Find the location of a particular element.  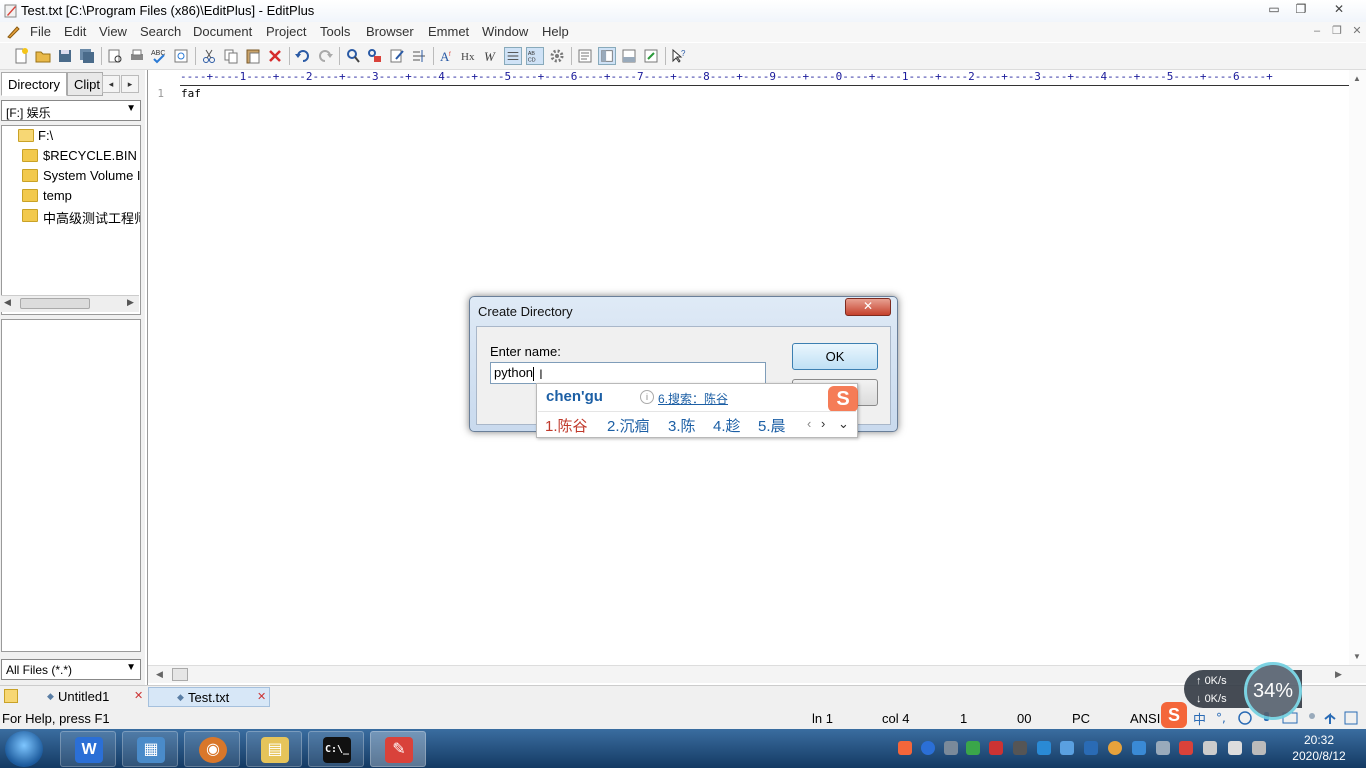

taskbar-command-prompt: C:\_ is located at coordinates (336, 749).